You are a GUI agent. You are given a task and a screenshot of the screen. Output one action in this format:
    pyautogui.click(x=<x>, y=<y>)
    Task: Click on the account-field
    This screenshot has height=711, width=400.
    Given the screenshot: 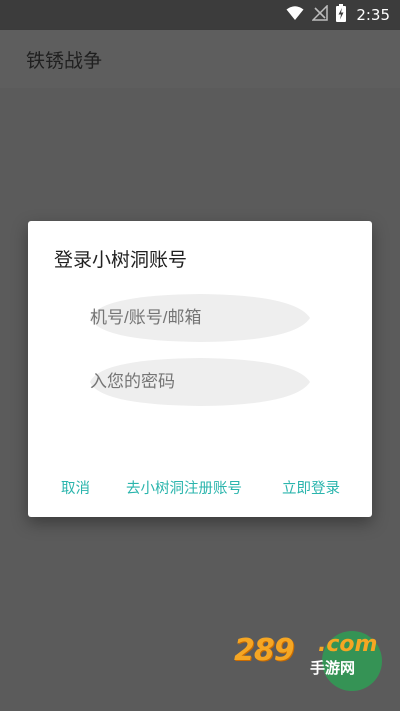 What is the action you would take?
    pyautogui.click(x=200, y=318)
    